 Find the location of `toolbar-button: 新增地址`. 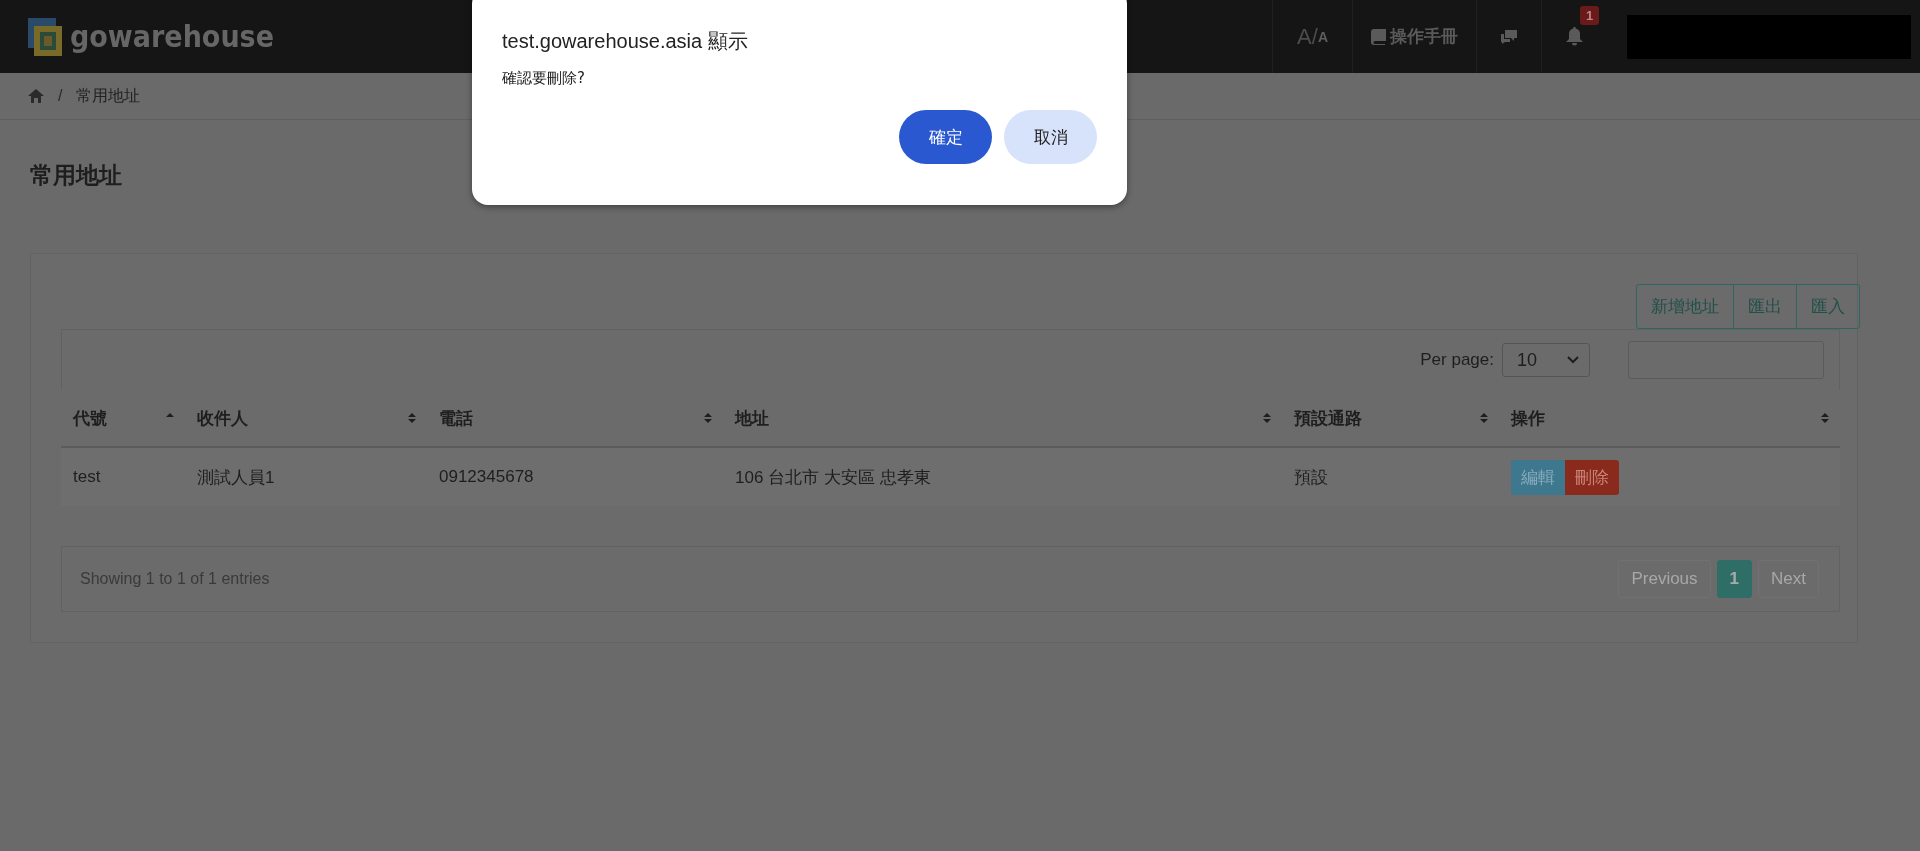

toolbar-button: 新增地址 is located at coordinates (1685, 306).